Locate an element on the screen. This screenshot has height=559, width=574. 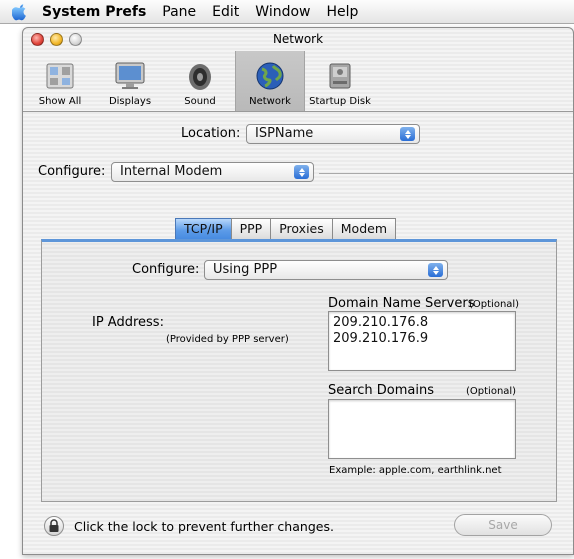
startup-disk-icon is located at coordinates (340, 76).